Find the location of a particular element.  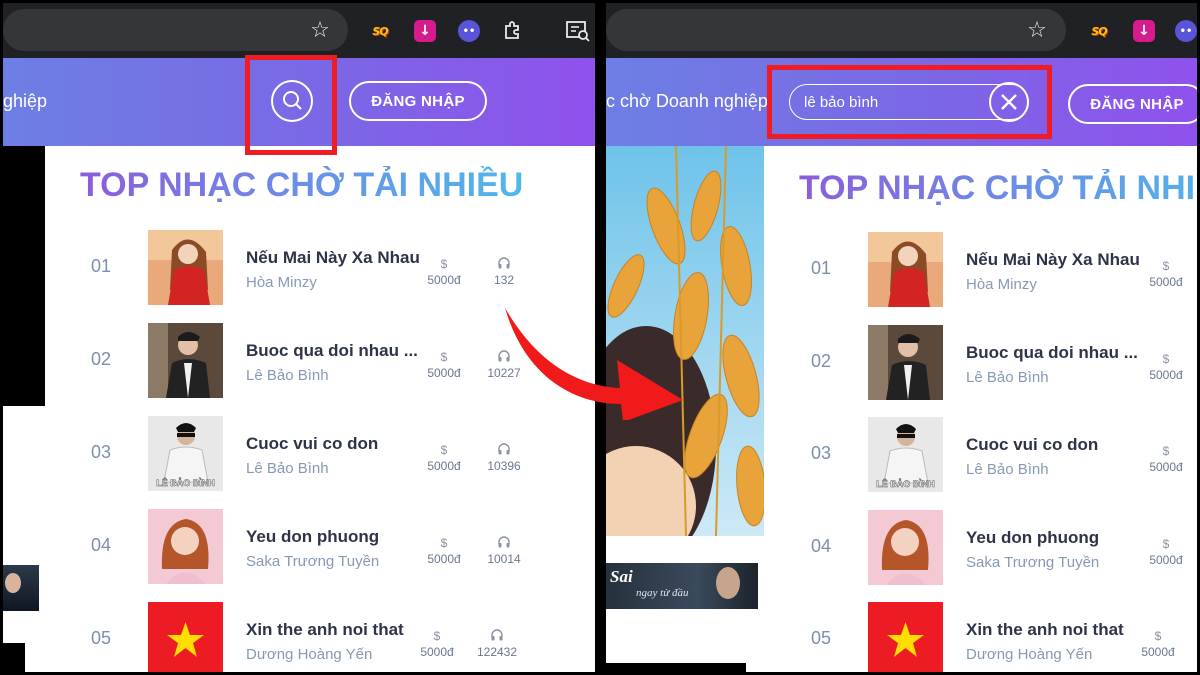

extensions-puzzle-icon is located at coordinates (513, 31).